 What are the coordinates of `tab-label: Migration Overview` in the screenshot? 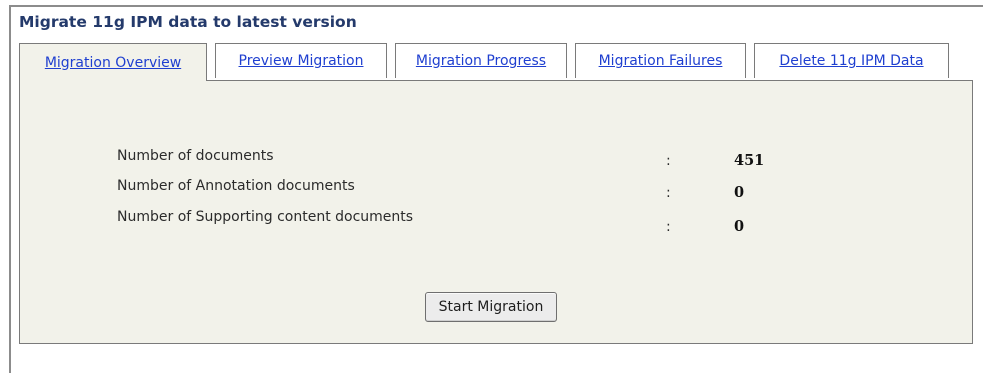 It's located at (113, 62).